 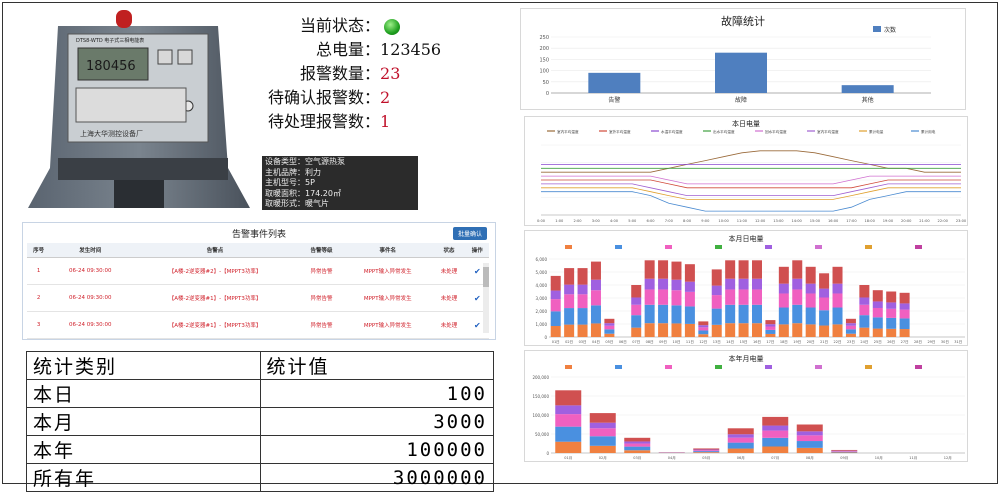 I want to click on scroll-thumb, so click(x=486, y=277).